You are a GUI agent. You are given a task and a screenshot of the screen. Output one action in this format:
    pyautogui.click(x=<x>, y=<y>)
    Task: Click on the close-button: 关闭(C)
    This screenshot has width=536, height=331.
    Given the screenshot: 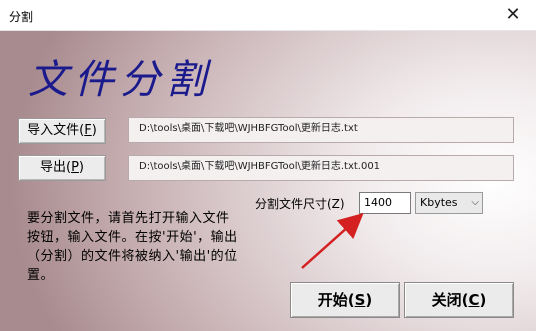 What is the action you would take?
    pyautogui.click(x=459, y=300)
    